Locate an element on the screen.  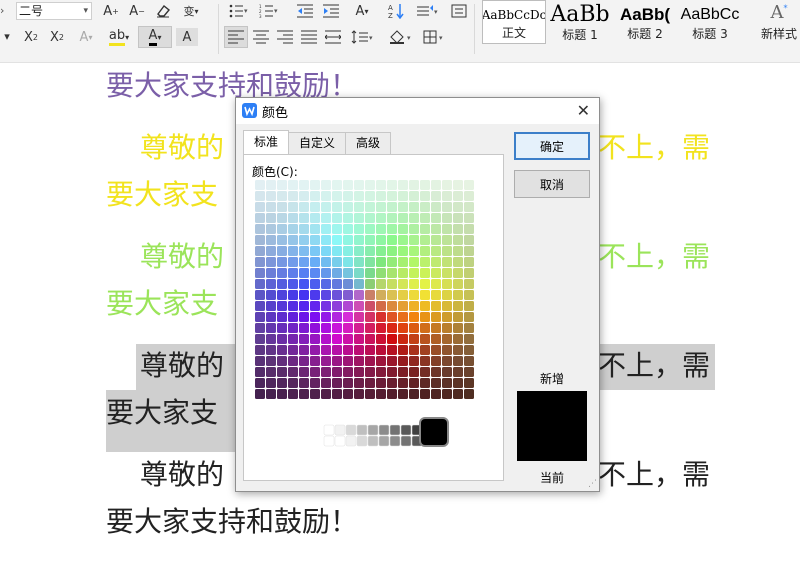
shrink-font-icon: A − is located at coordinates (137, 11).